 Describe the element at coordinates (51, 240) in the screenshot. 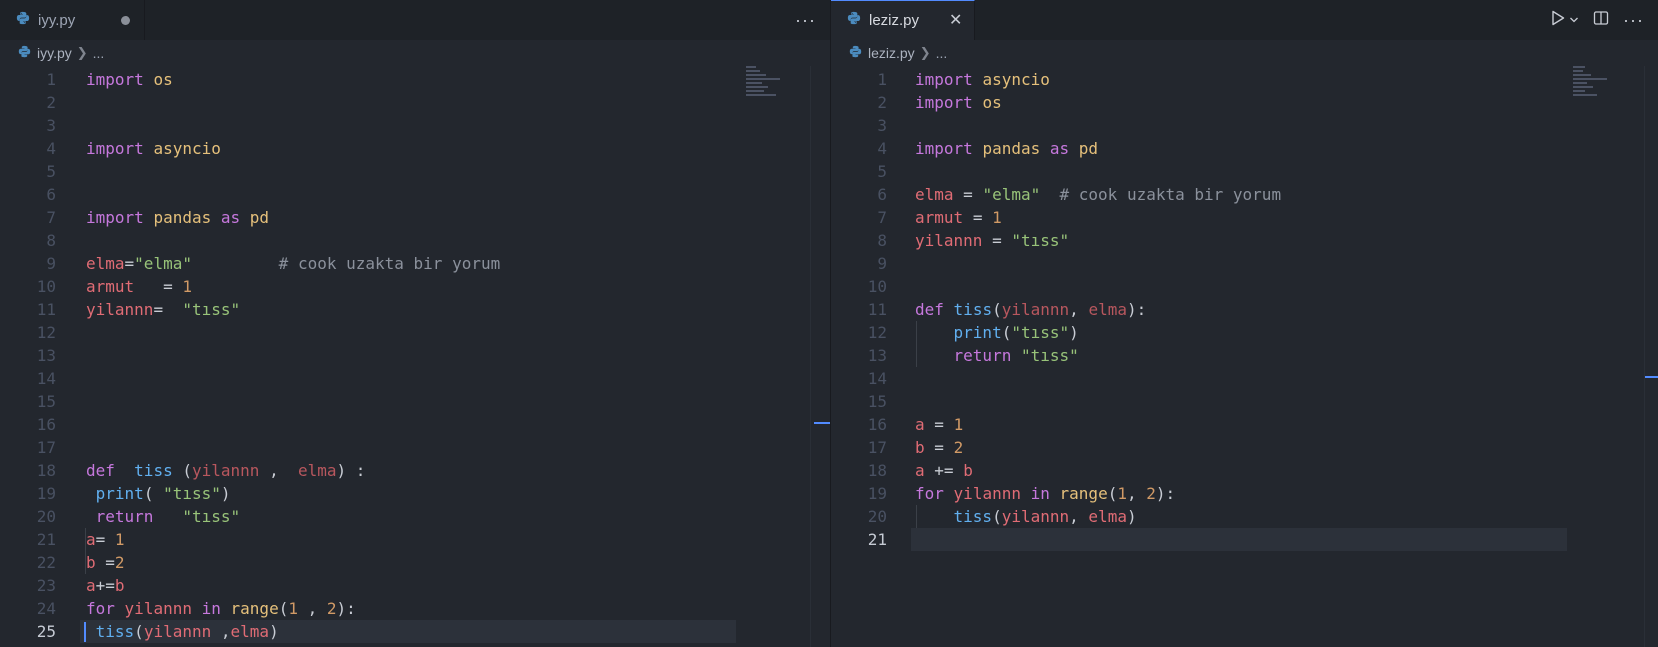

I see `code-line: 8` at that location.